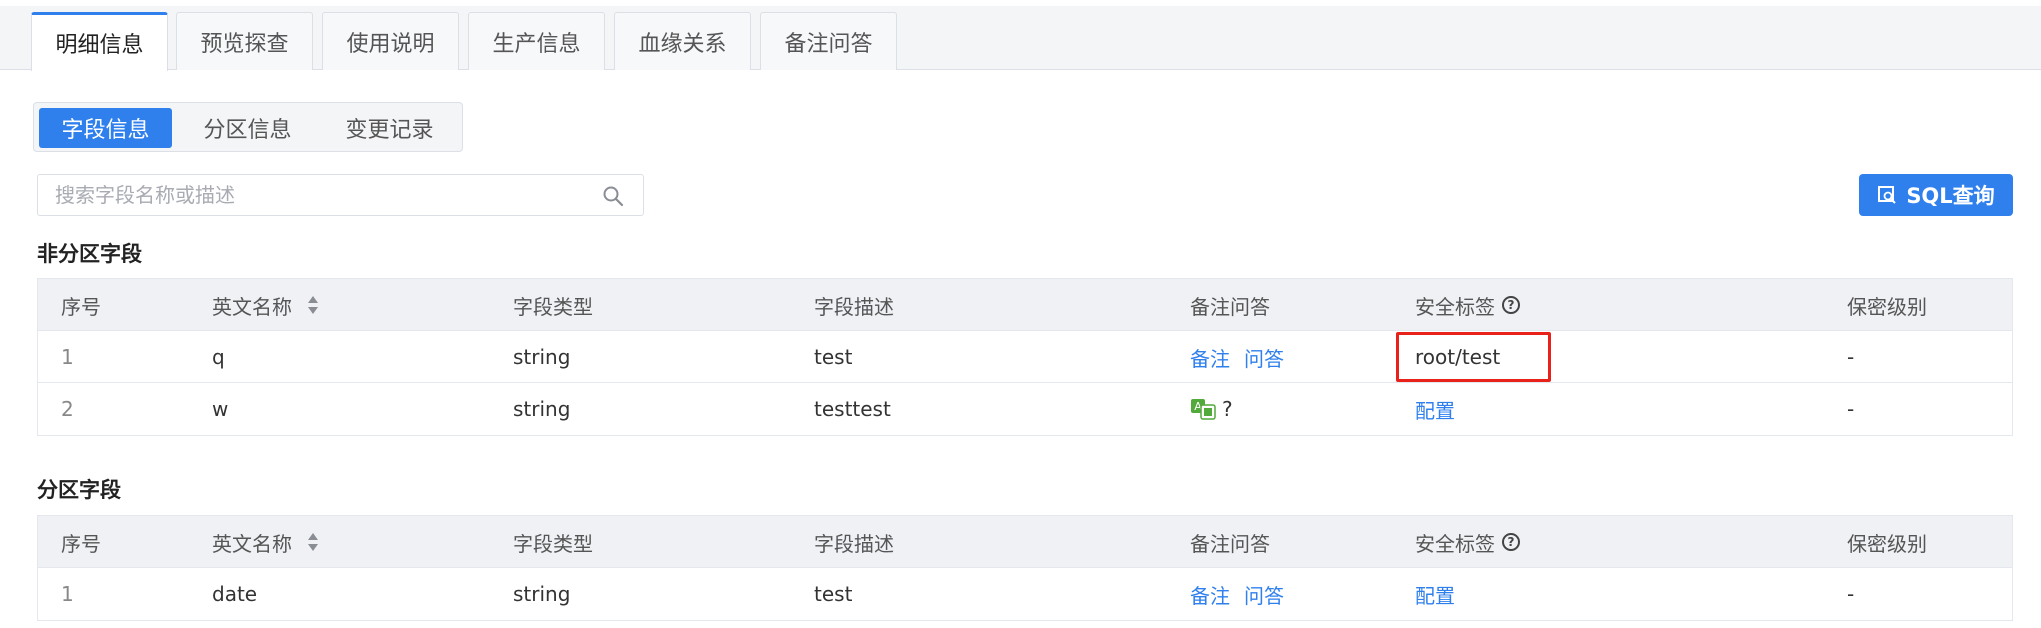 This screenshot has width=2041, height=628. I want to click on table-row: 1 q string test 备注 问答 root/test -, so click(1025, 357).